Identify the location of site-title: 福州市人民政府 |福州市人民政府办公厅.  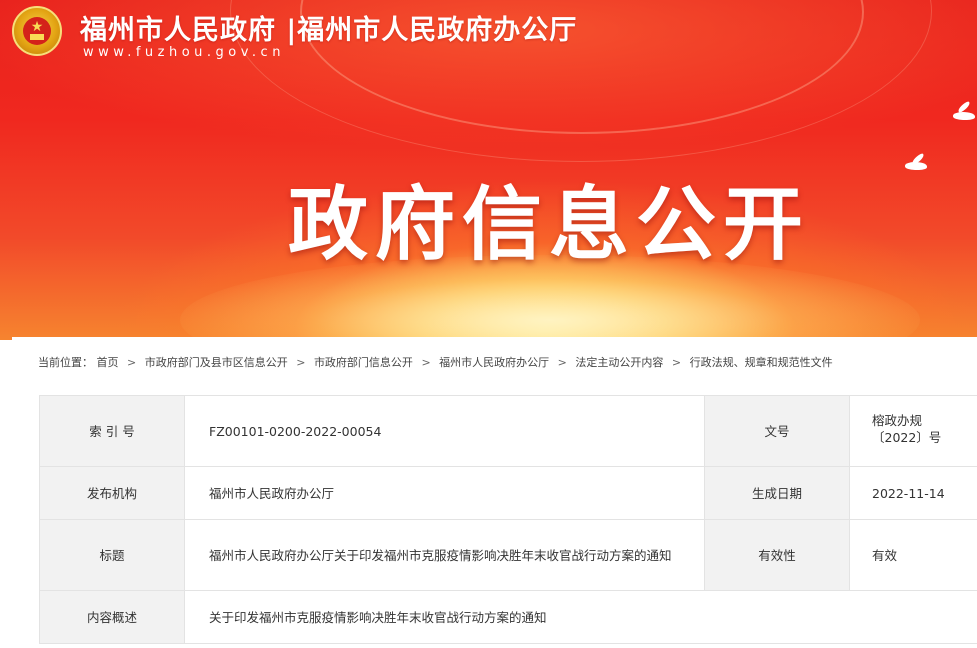
(328, 27).